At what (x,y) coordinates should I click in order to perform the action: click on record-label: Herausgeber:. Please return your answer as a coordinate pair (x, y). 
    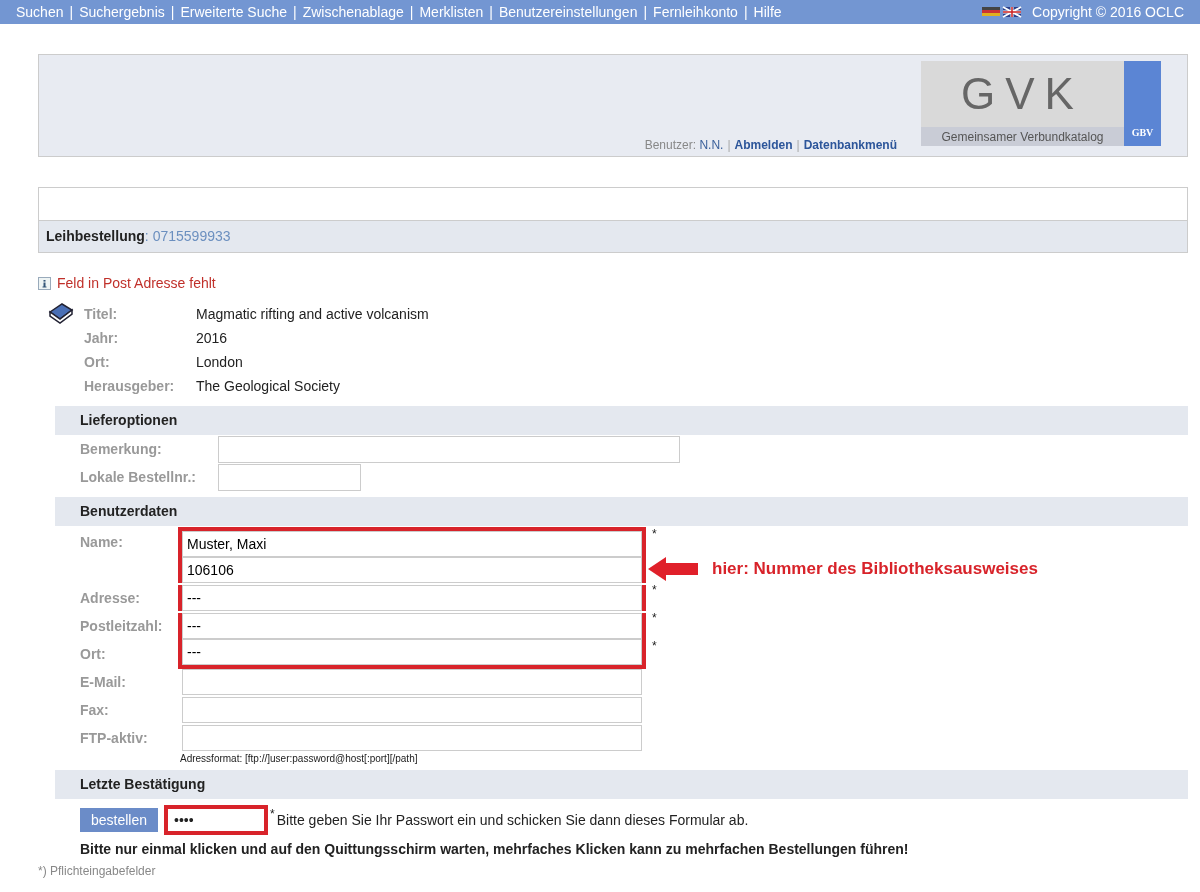
    Looking at the image, I should click on (130, 386).